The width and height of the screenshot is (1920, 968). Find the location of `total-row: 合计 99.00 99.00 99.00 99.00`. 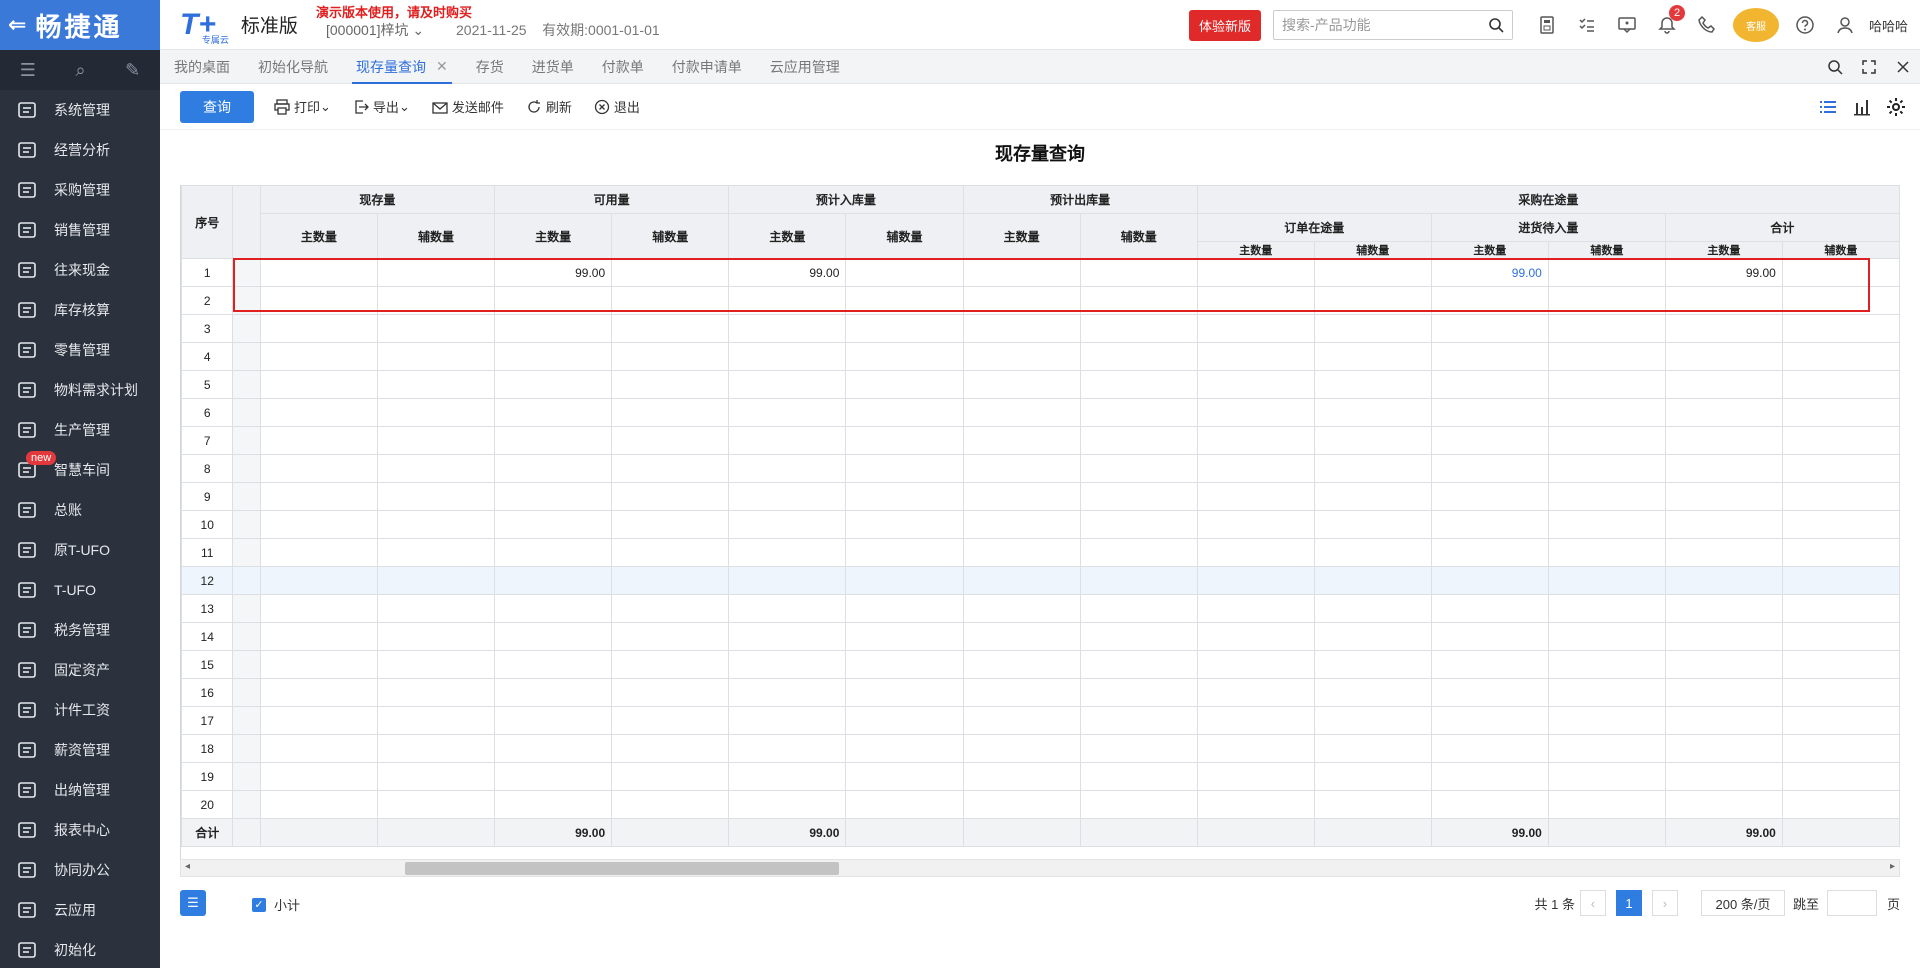

total-row: 合计 99.00 99.00 99.00 99.00 is located at coordinates (1040, 832).